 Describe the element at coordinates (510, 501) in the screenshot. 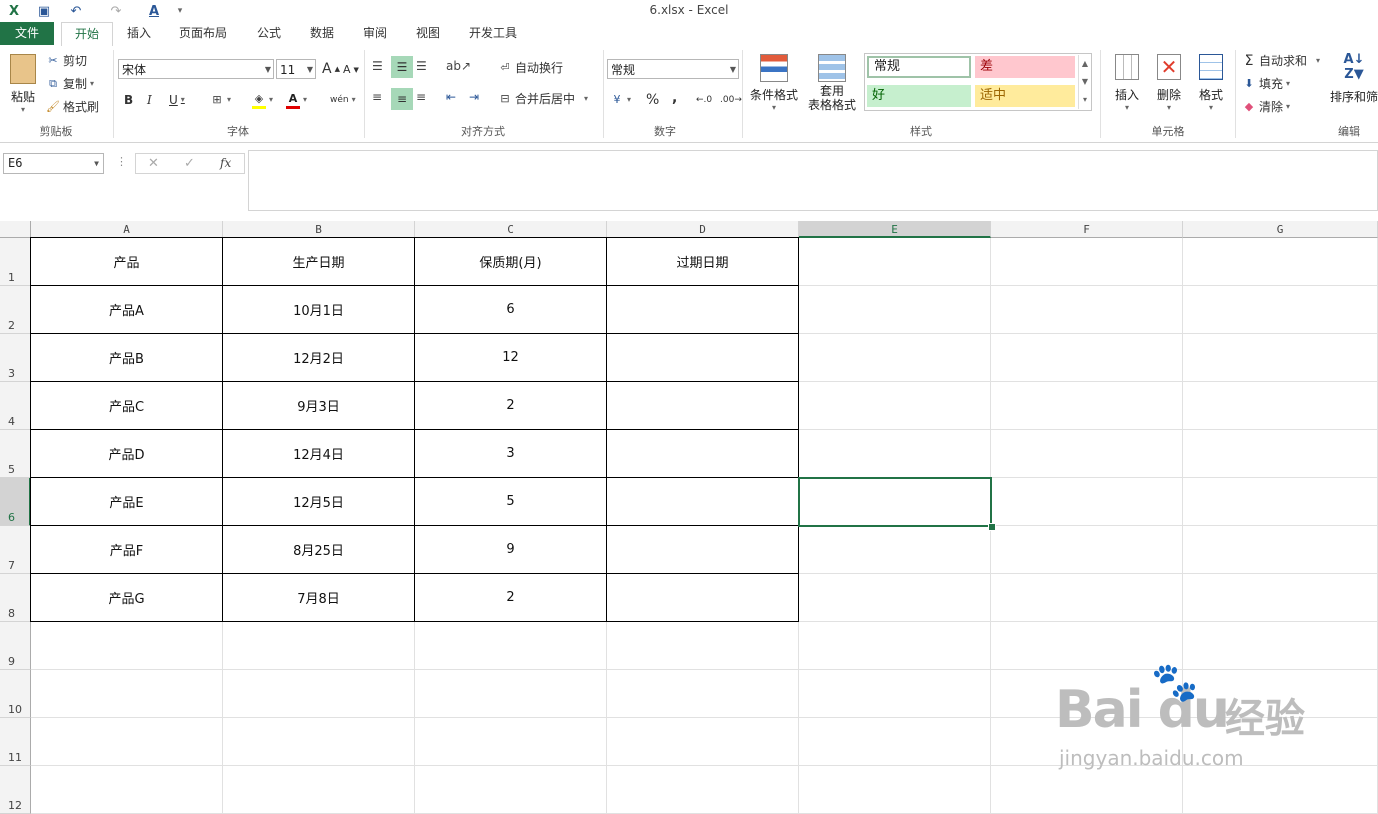

I see `cell-c6: 5` at that location.